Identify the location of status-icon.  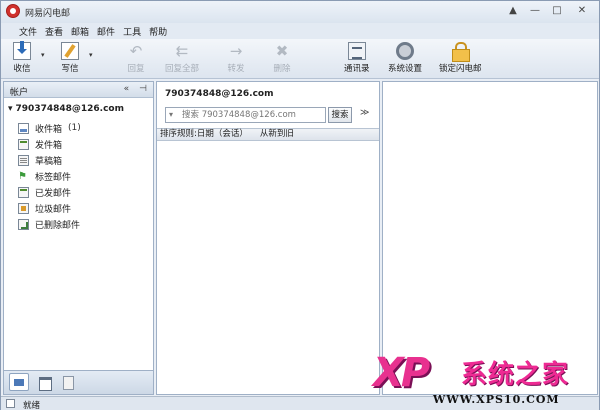
(10, 403).